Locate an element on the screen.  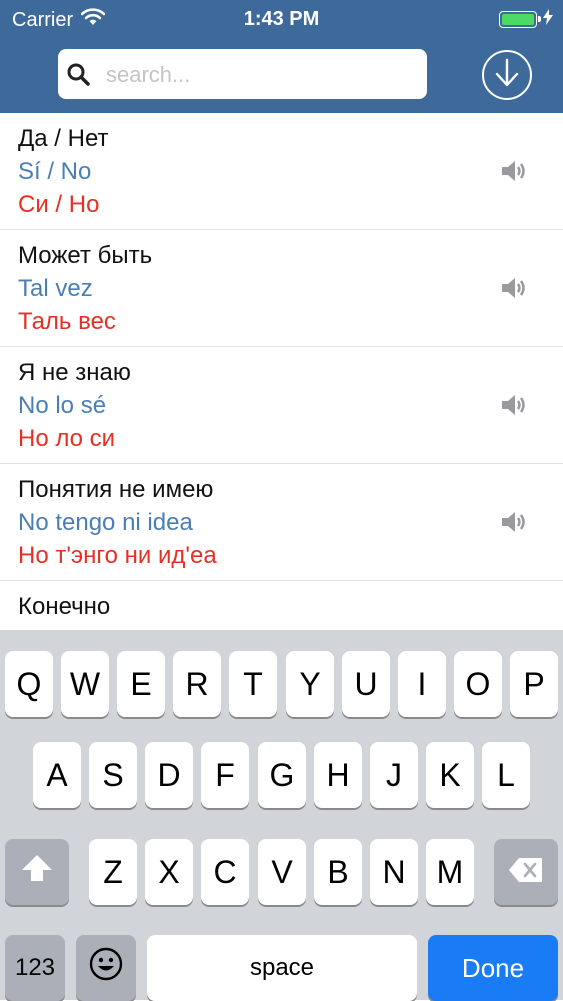
key-x: X is located at coordinates (169, 872).